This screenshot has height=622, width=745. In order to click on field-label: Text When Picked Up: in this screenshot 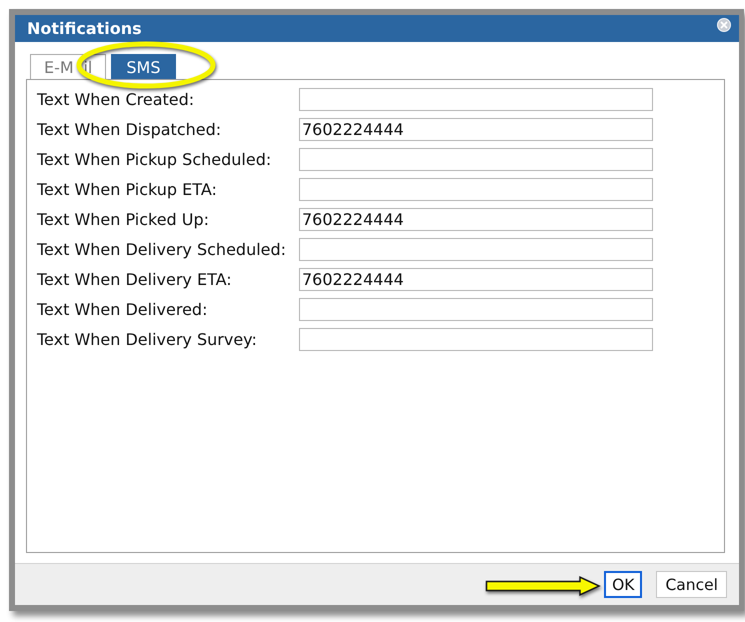, I will do `click(123, 219)`.